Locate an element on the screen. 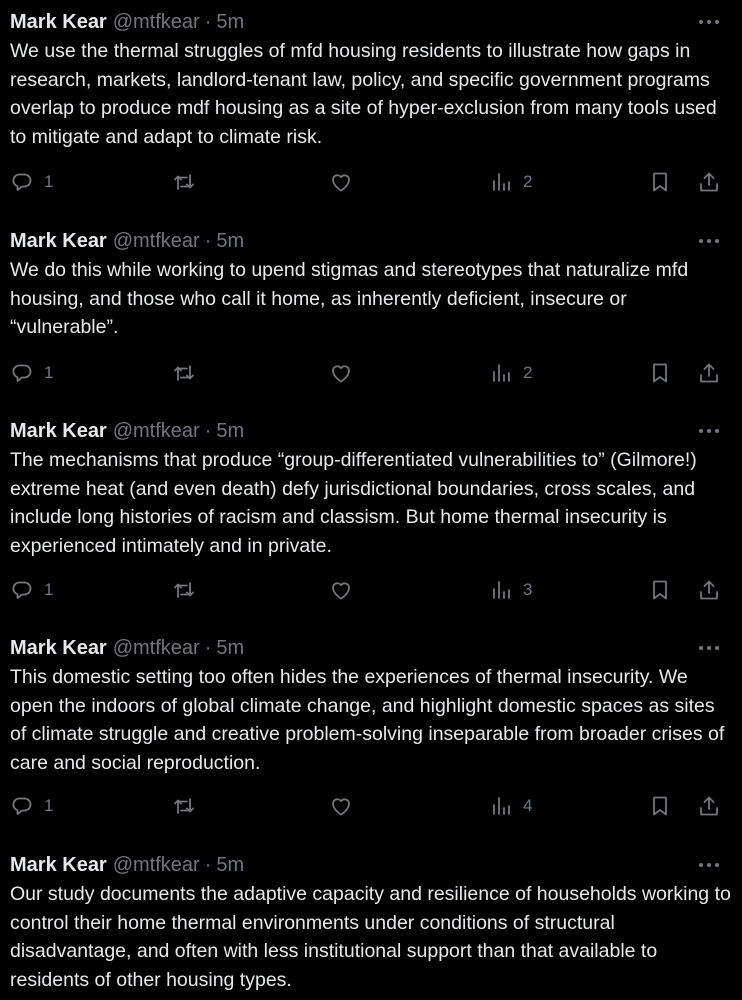  view-count: 3 is located at coordinates (528, 589).